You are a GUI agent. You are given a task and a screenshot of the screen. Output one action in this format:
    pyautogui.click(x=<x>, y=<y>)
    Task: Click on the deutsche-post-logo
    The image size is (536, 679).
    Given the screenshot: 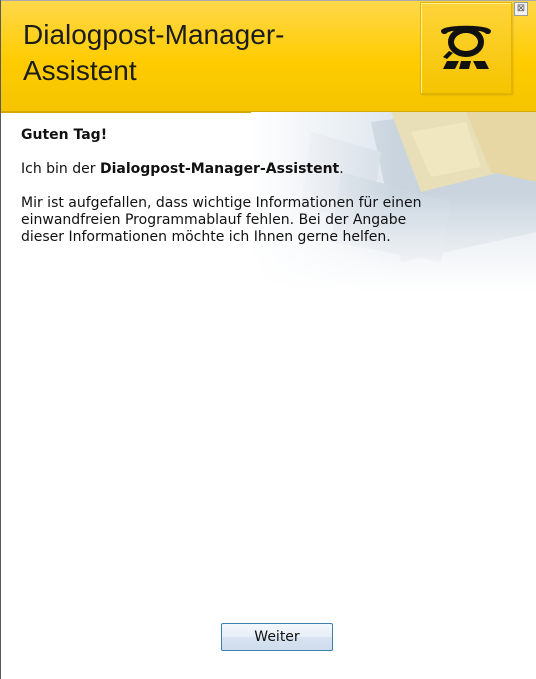 What is the action you would take?
    pyautogui.click(x=466, y=48)
    